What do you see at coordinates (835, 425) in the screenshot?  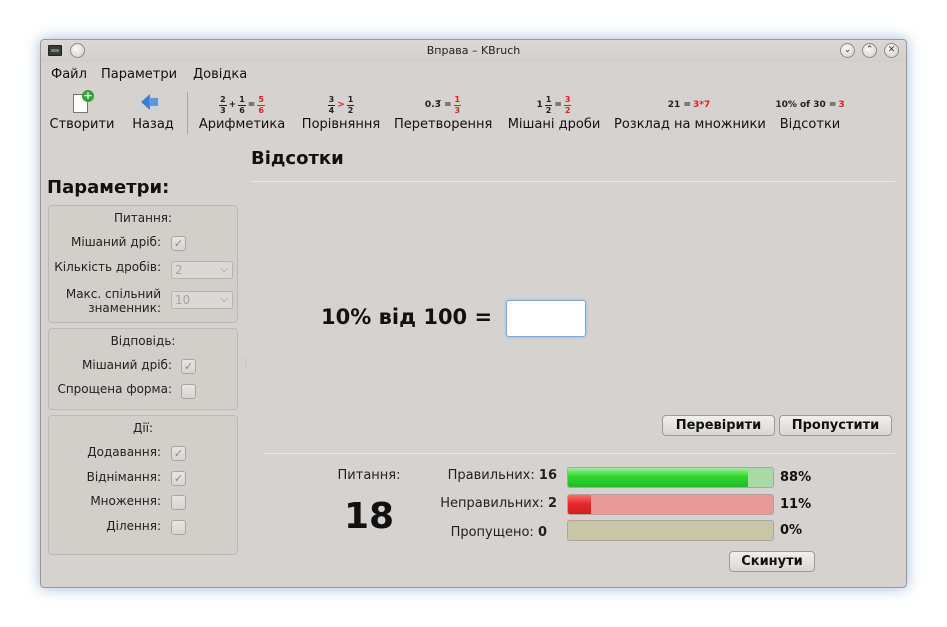 I see `skip-button: Пропустити` at bounding box center [835, 425].